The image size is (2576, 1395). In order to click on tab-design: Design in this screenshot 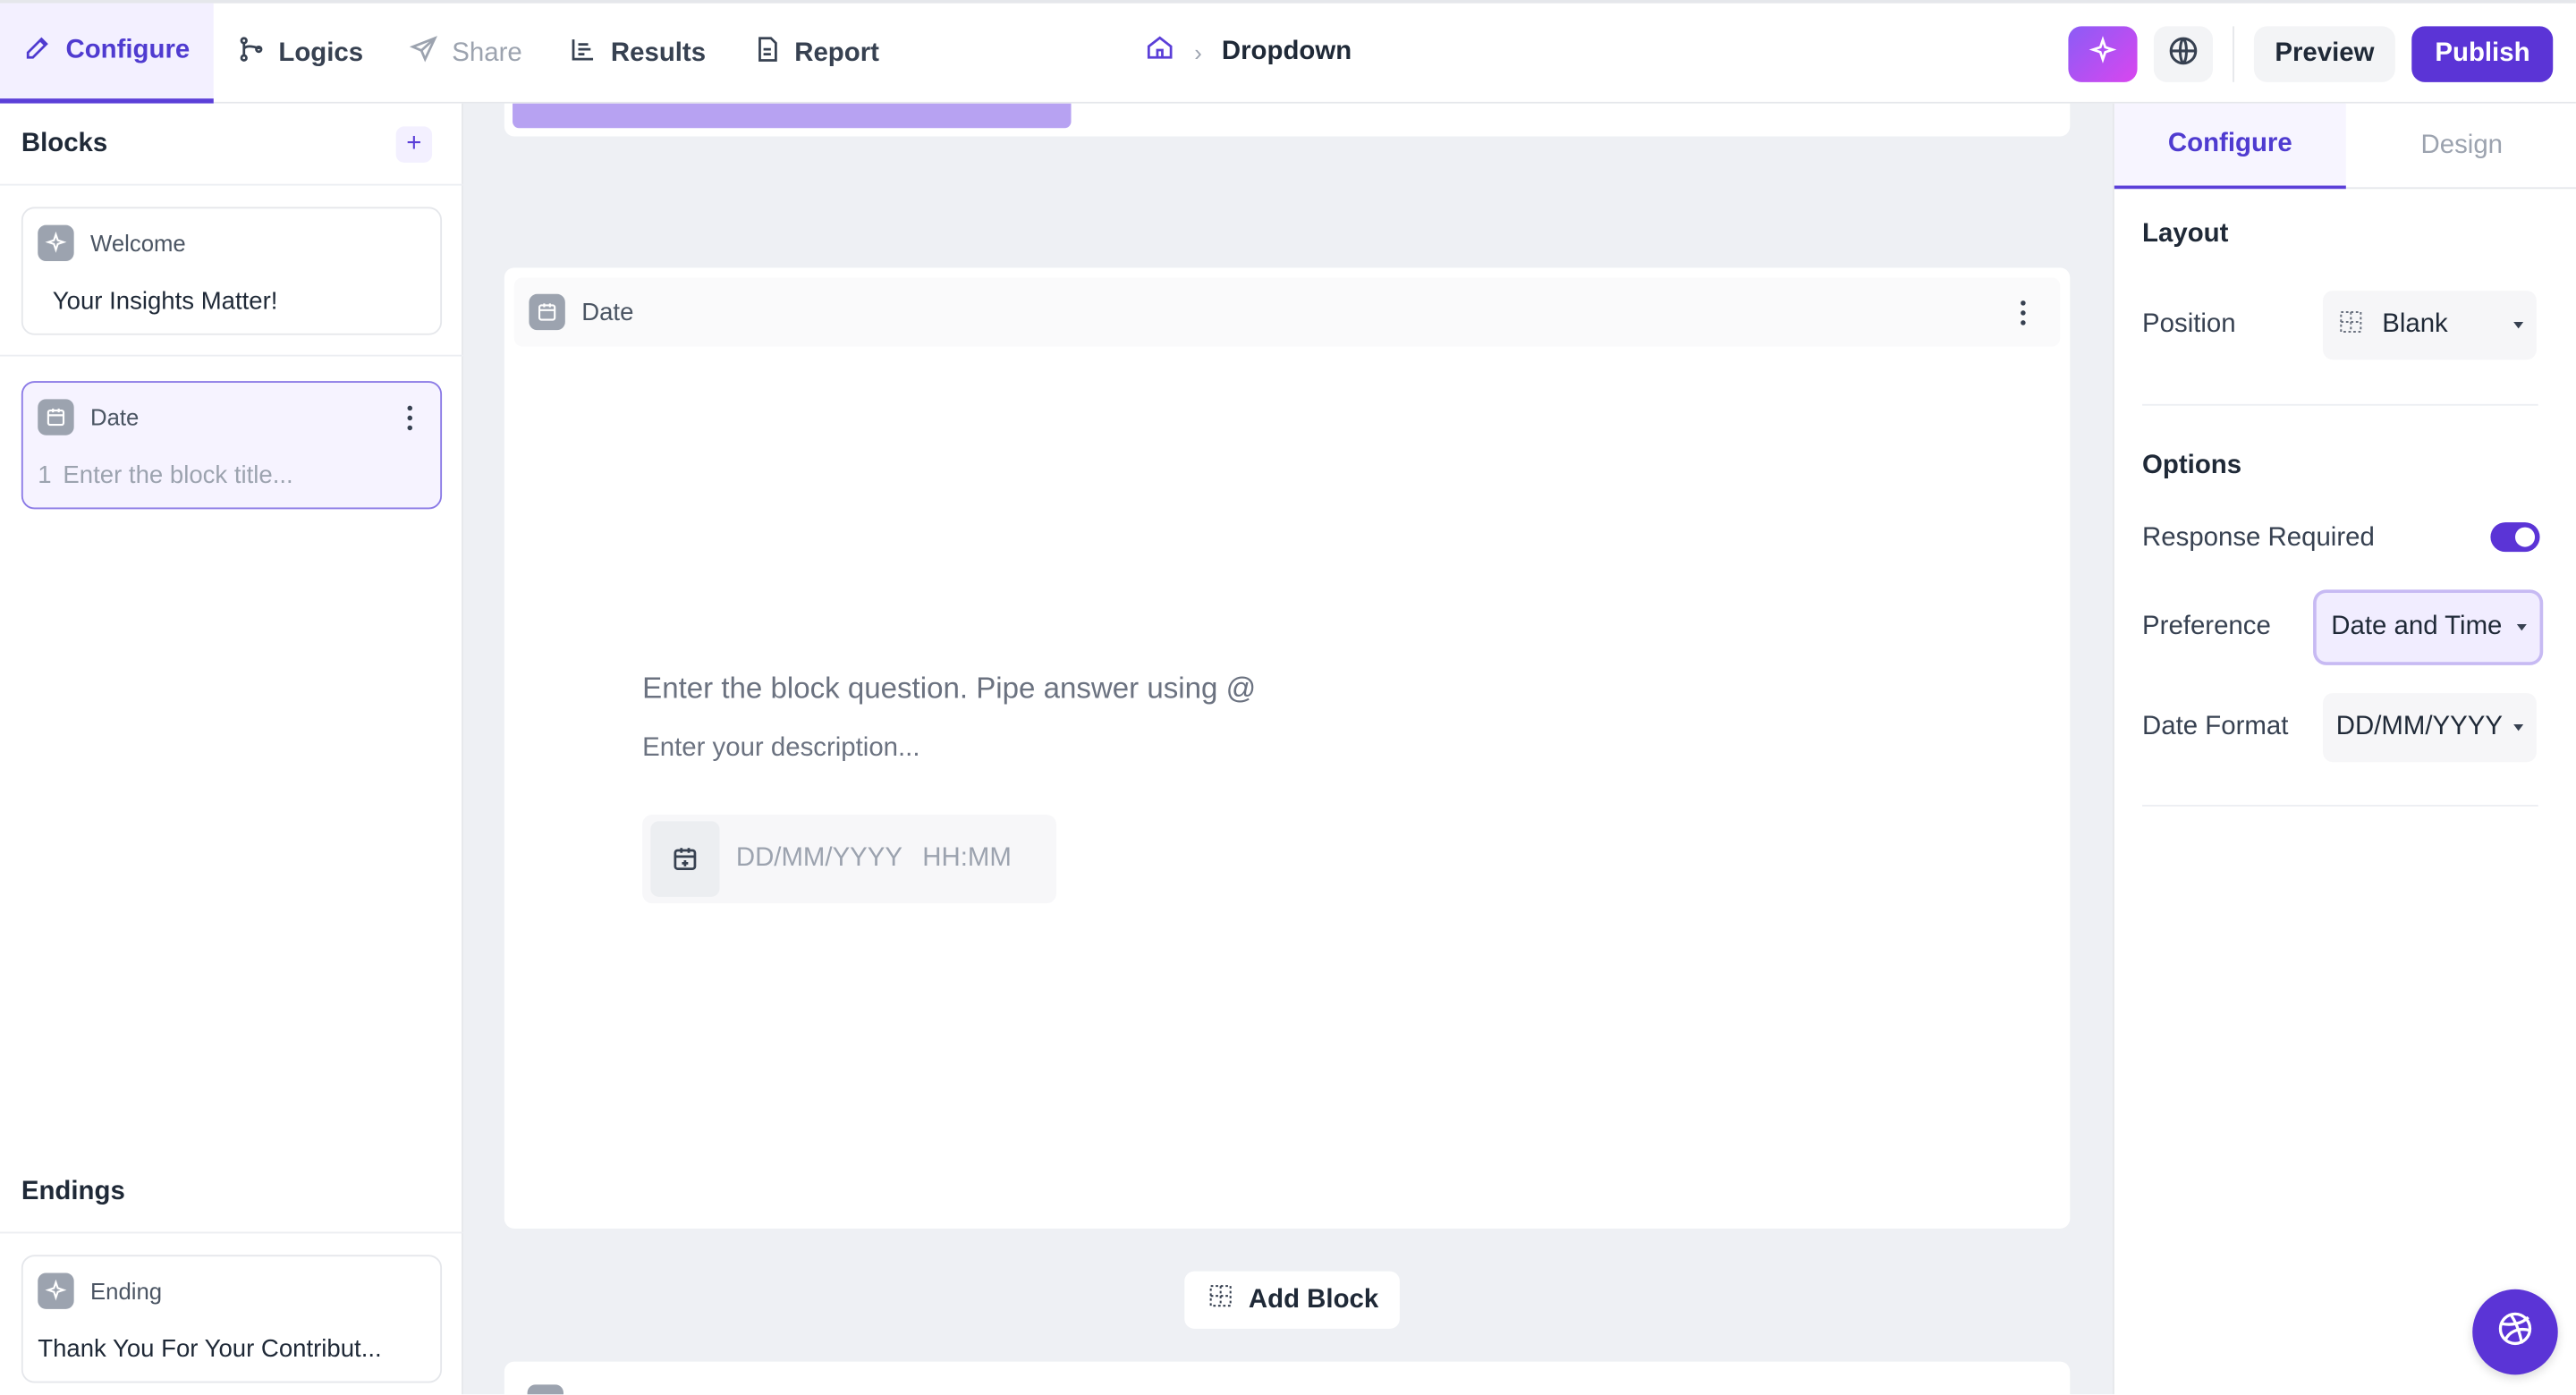, I will do `click(2461, 147)`.